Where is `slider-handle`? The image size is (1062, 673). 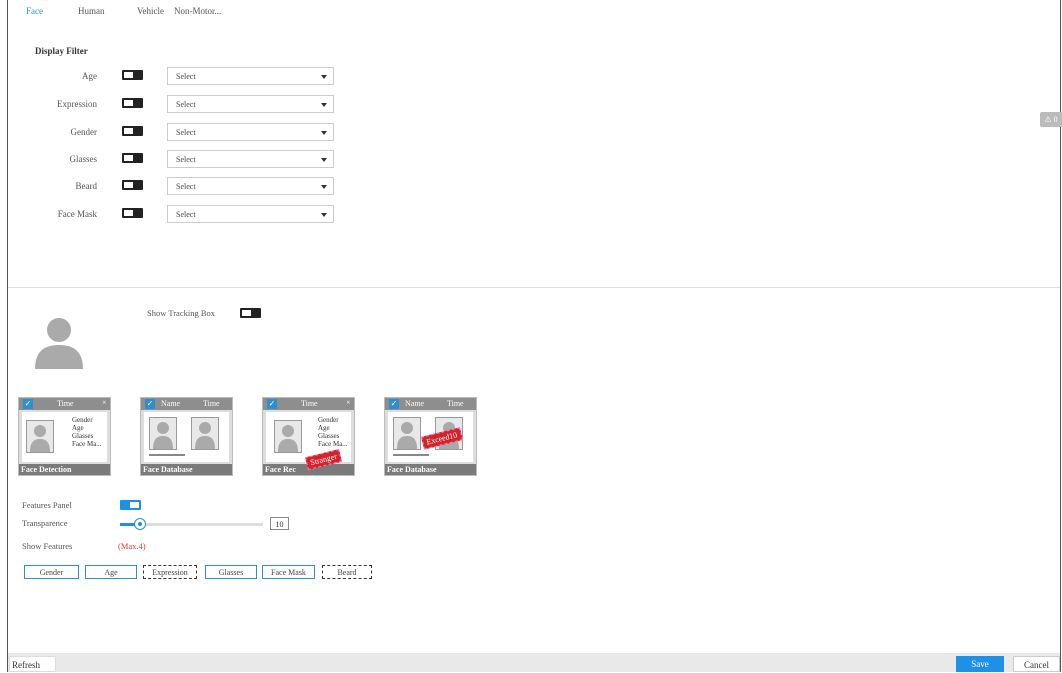
slider-handle is located at coordinates (140, 524).